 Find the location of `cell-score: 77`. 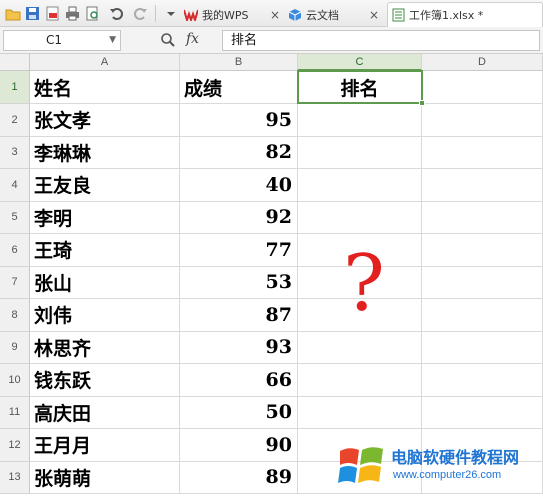

cell-score: 77 is located at coordinates (239, 250).